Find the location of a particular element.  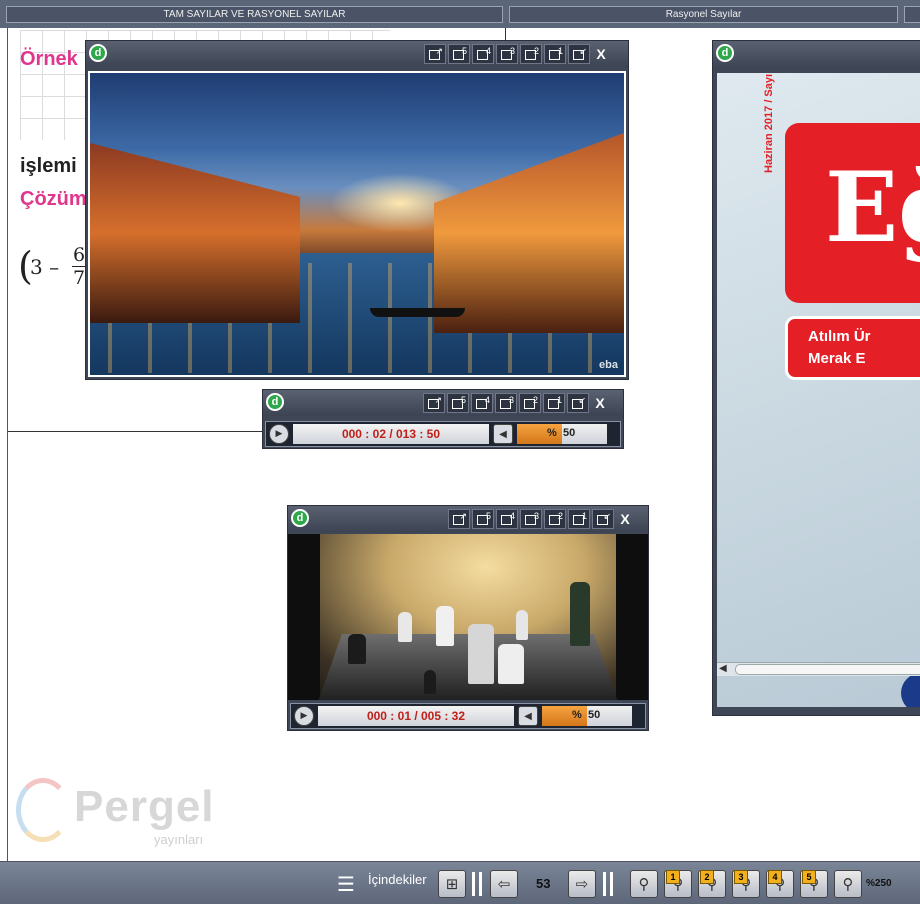

tab-extra is located at coordinates (912, 14).